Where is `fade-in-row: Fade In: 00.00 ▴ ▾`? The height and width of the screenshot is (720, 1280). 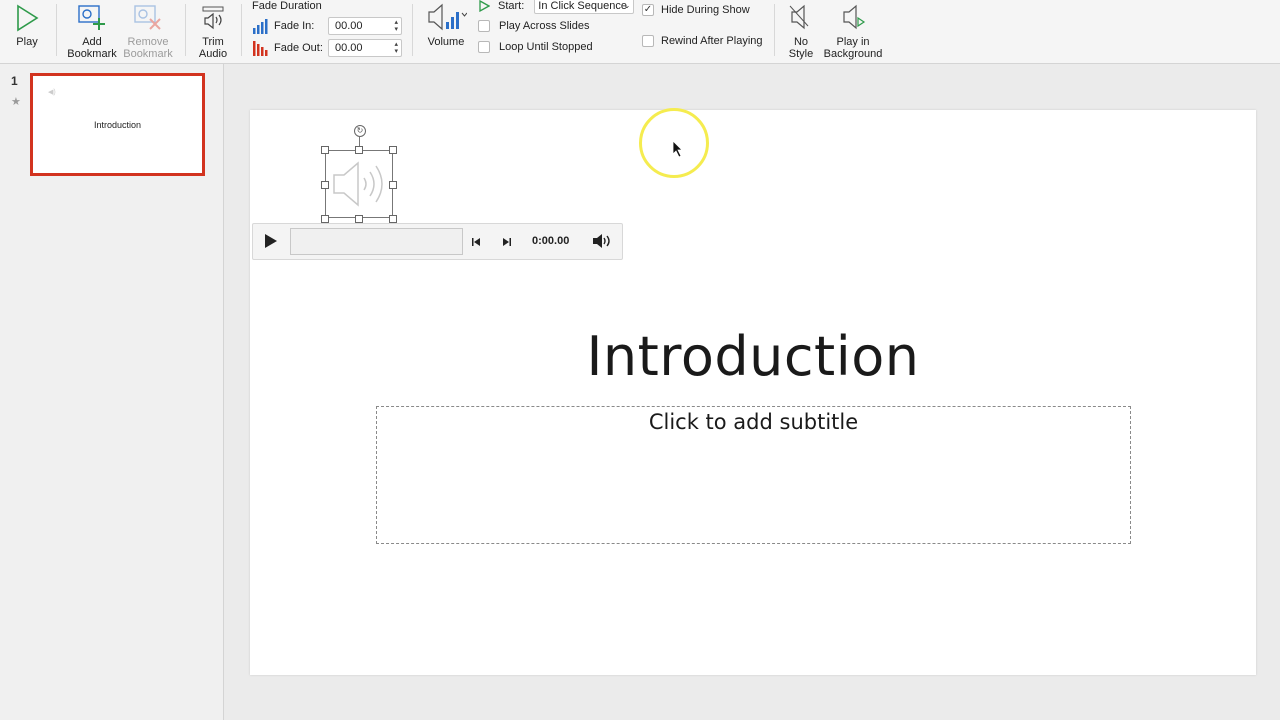 fade-in-row: Fade In: 00.00 ▴ ▾ is located at coordinates (327, 26).